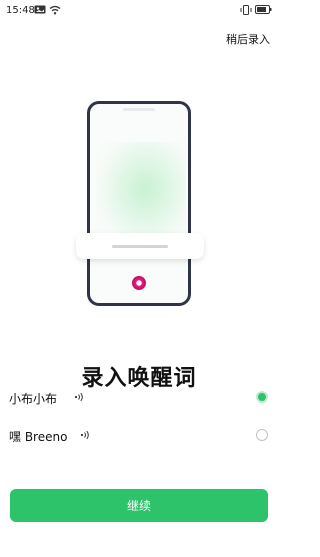 Image resolution: width=320 pixels, height=557 pixels. I want to click on wake-word-option-1: 小布小布, so click(139, 398).